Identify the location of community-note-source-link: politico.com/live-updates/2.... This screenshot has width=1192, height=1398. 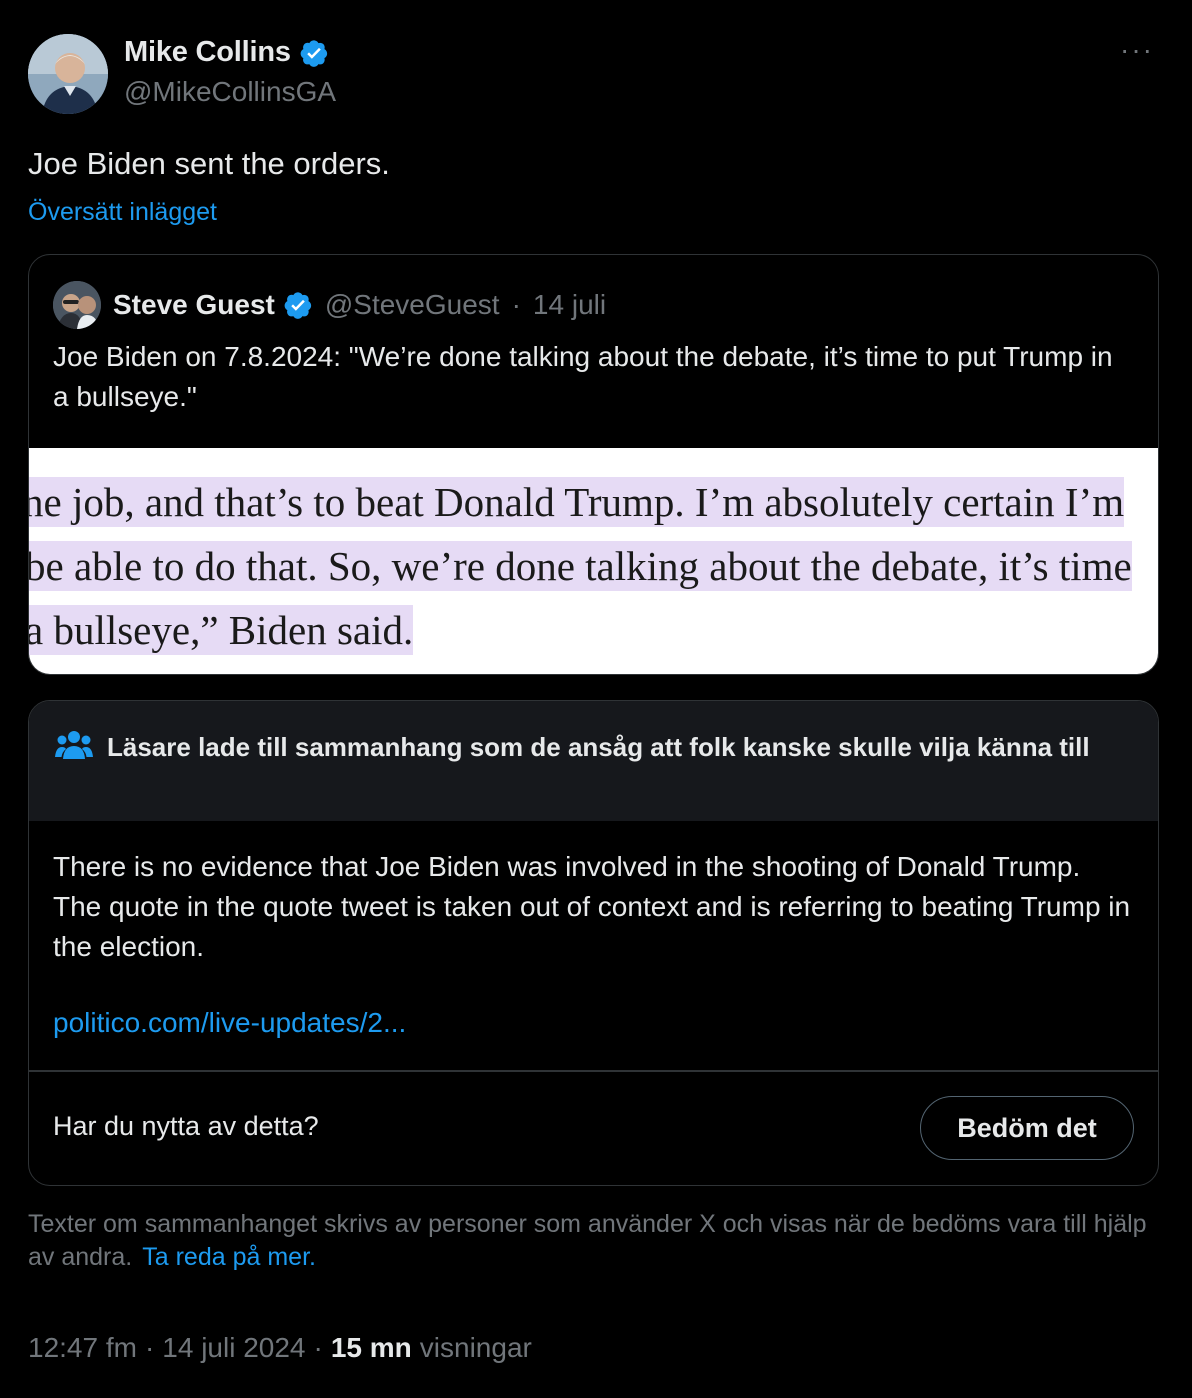
(229, 1023).